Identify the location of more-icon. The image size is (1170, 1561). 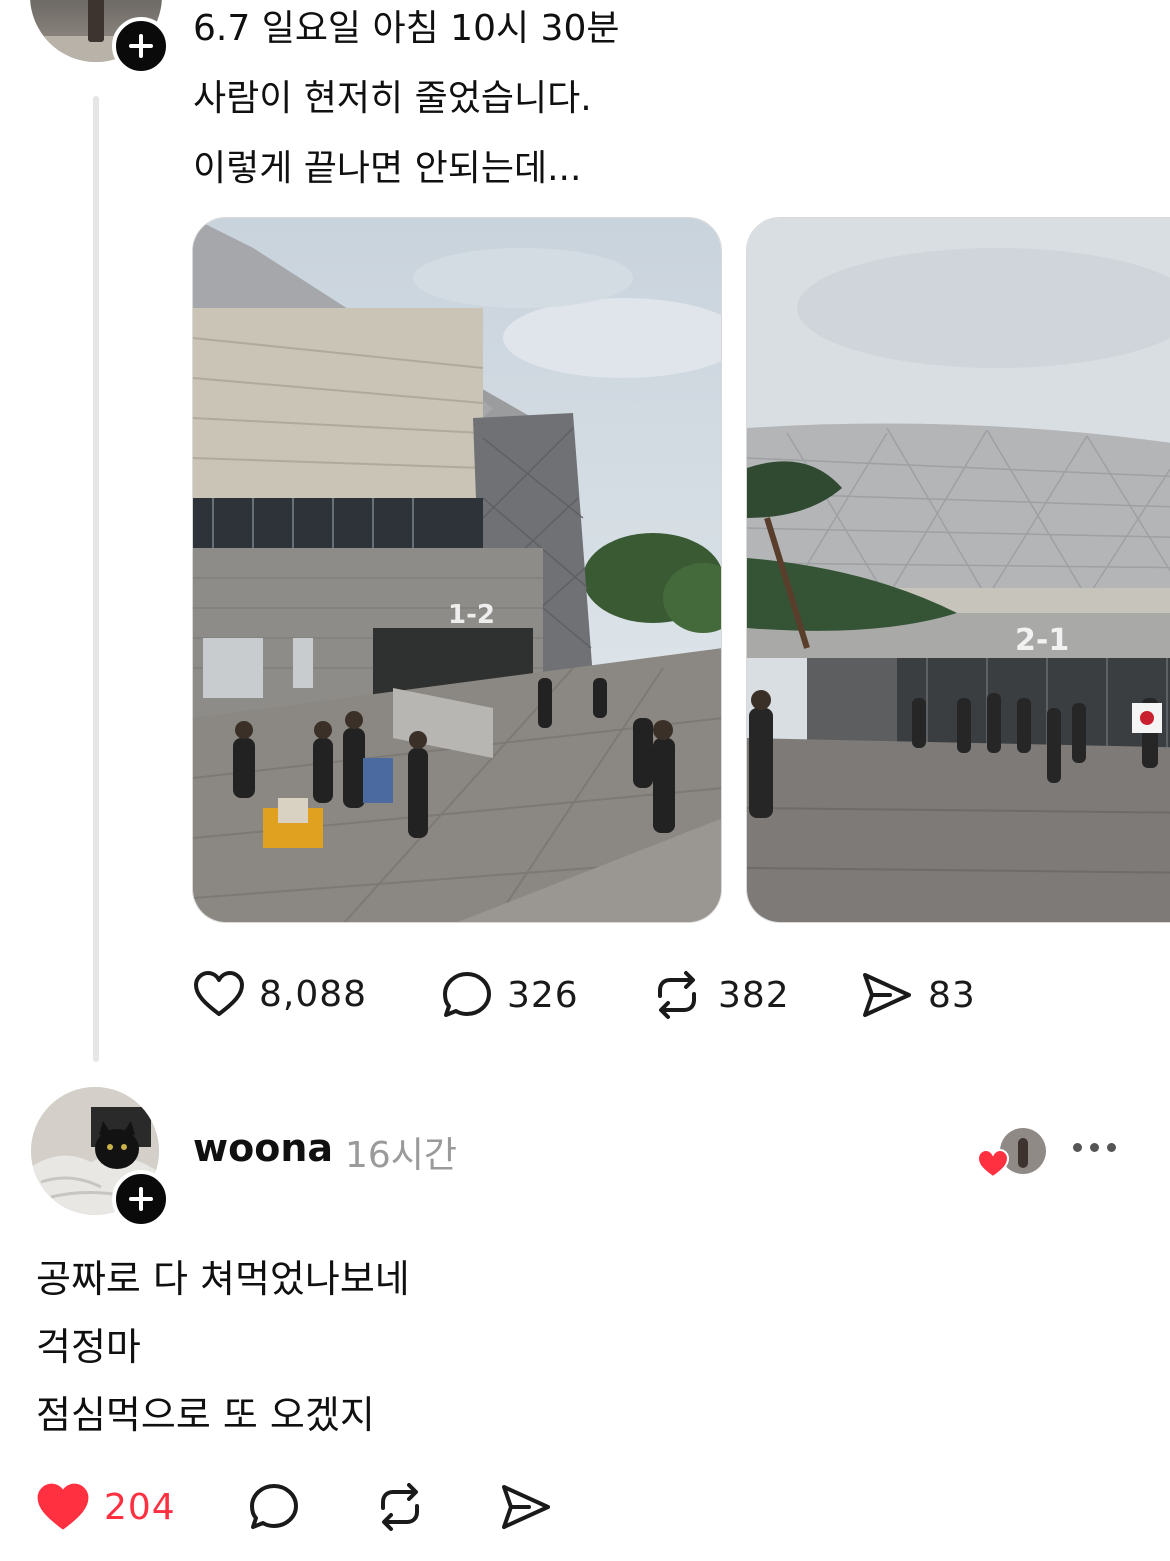
(1094, 1147).